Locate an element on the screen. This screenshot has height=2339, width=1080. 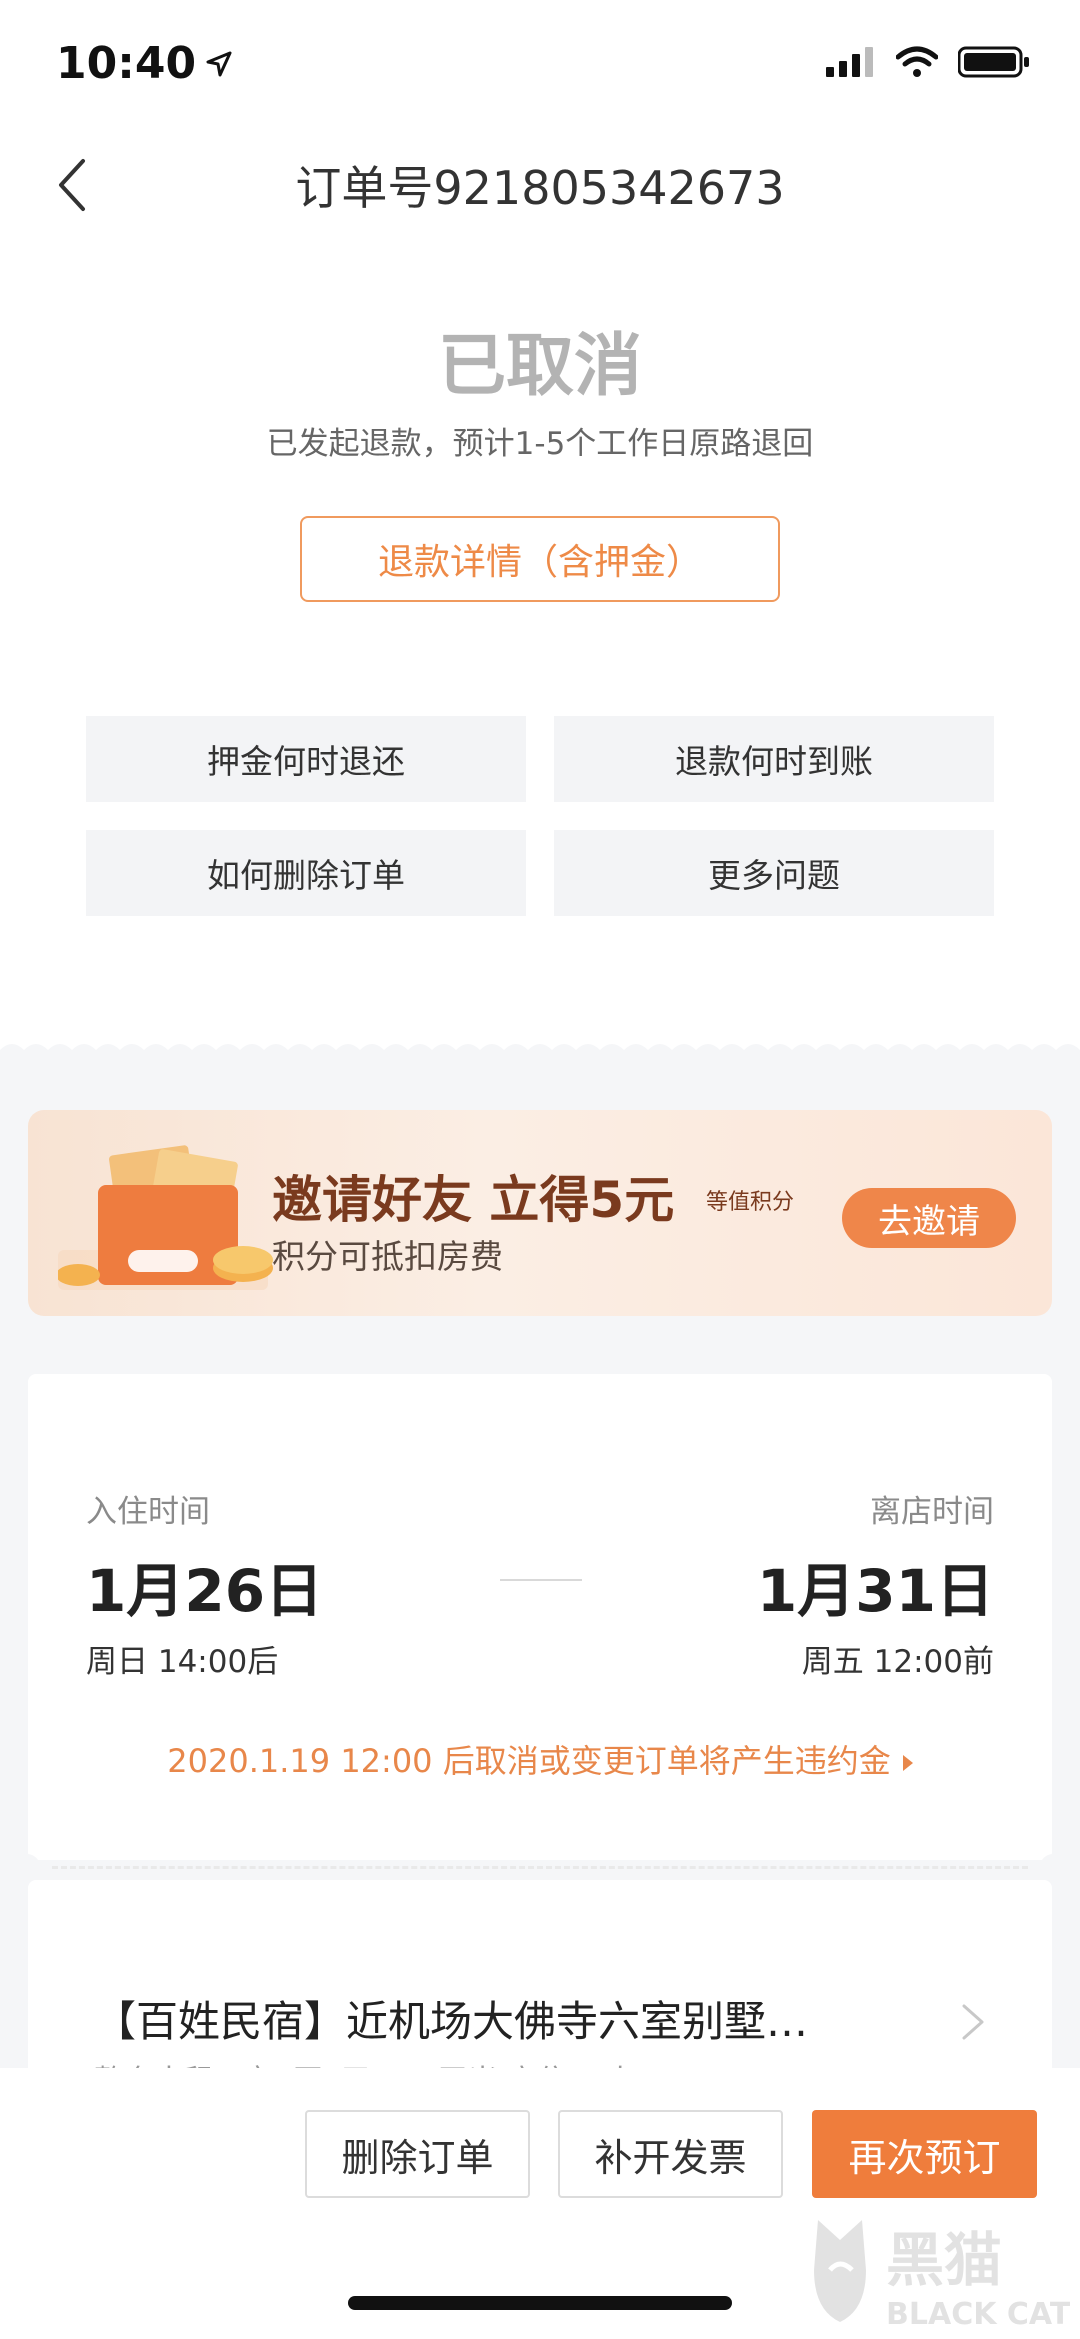
ticket-notch-left is located at coordinates (27, 1867).